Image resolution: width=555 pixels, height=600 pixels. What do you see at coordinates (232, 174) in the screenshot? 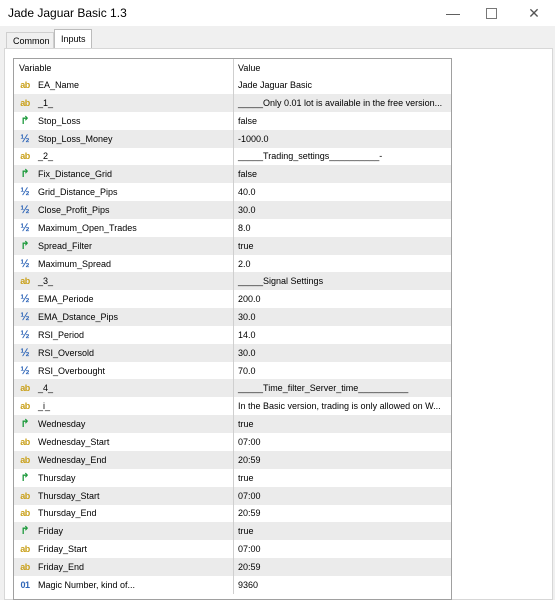
I see `table-row: ↱ Fix_Distance_Grid false` at bounding box center [232, 174].